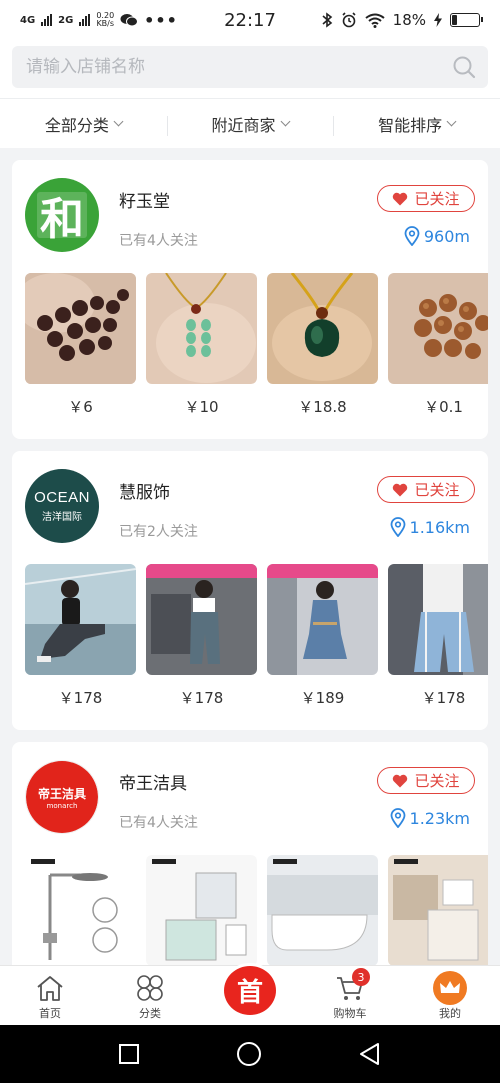 The image size is (500, 1083). What do you see at coordinates (430, 818) in the screenshot?
I see `shop-distance: 1.23km` at bounding box center [430, 818].